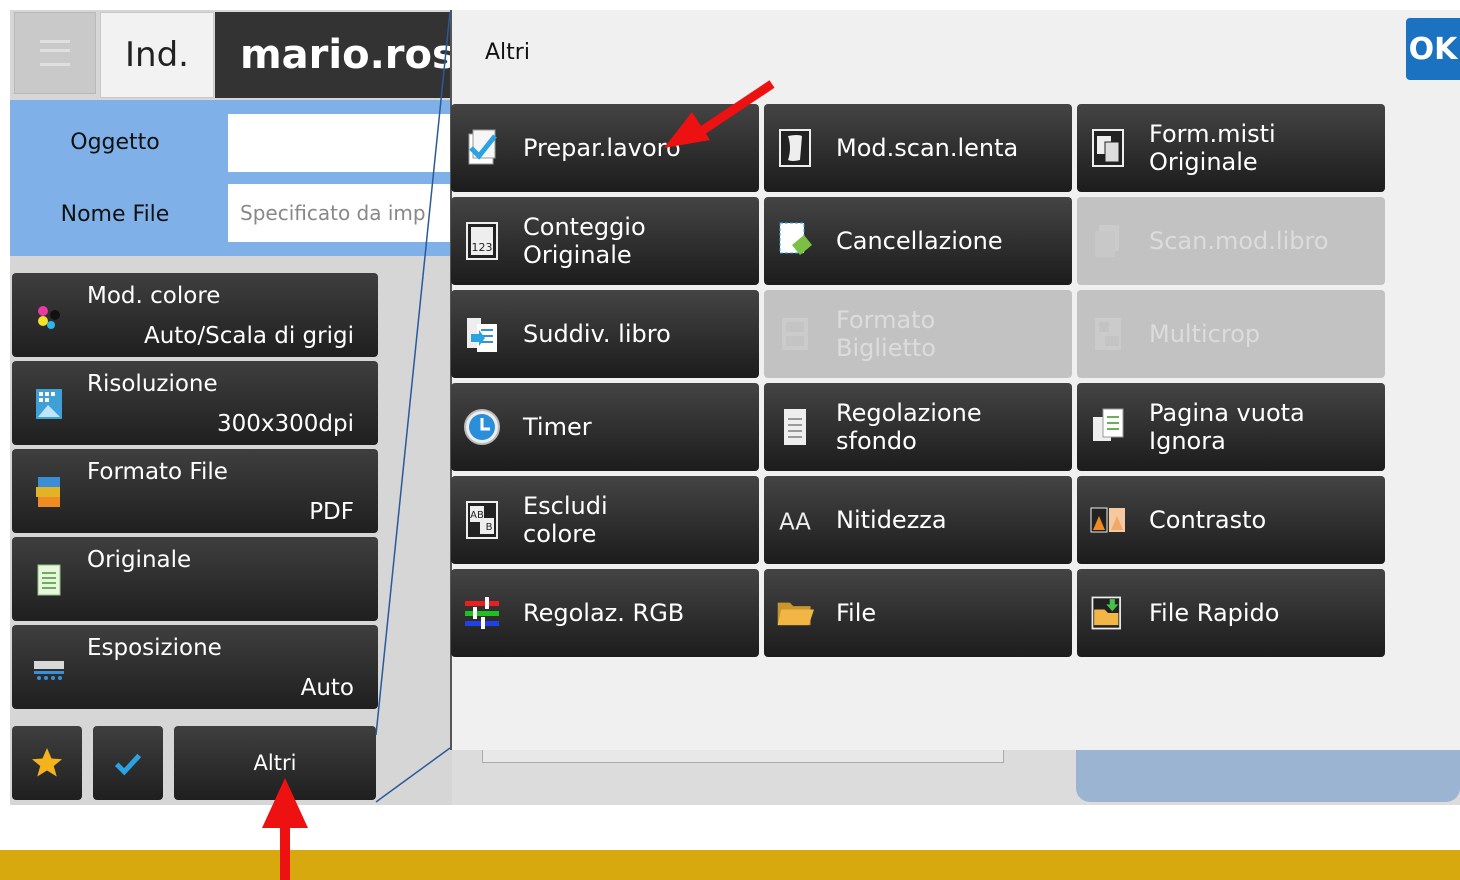  I want to click on arrow-to-altri, so click(285, 829).